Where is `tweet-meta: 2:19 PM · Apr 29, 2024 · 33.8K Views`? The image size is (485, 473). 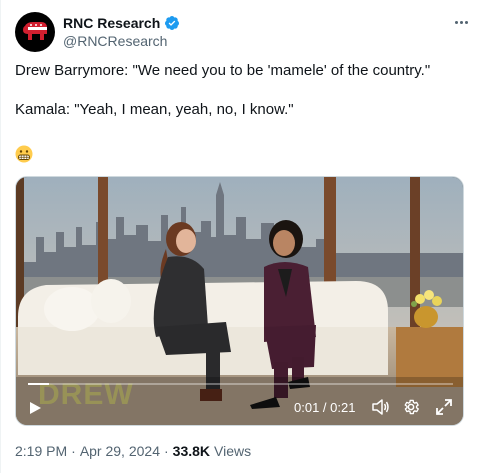
tweet-meta: 2:19 PM · Apr 29, 2024 · 33.8K Views is located at coordinates (133, 451).